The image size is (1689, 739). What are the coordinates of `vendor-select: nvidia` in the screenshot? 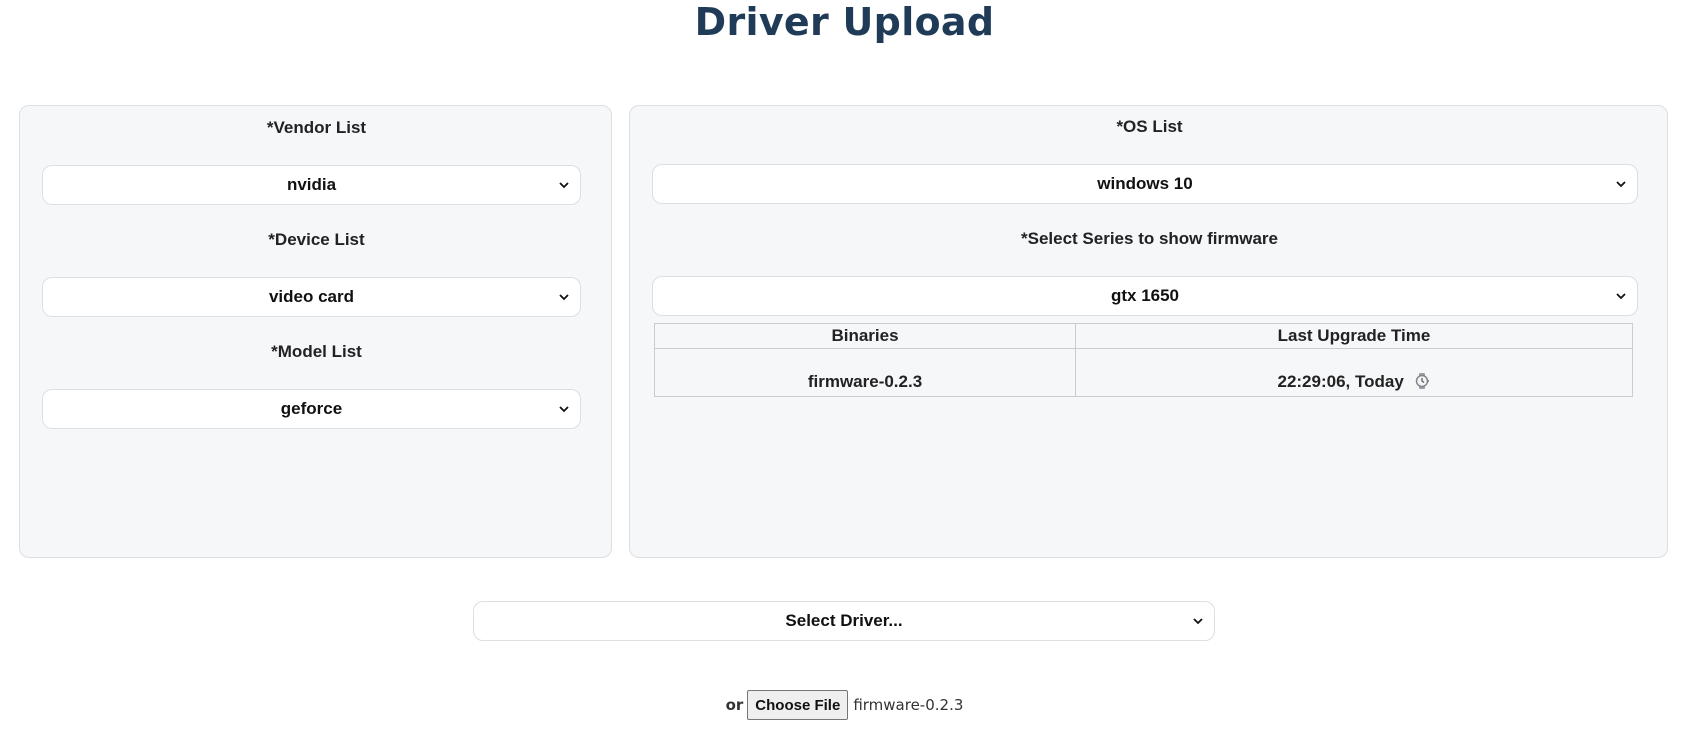 It's located at (311, 185).